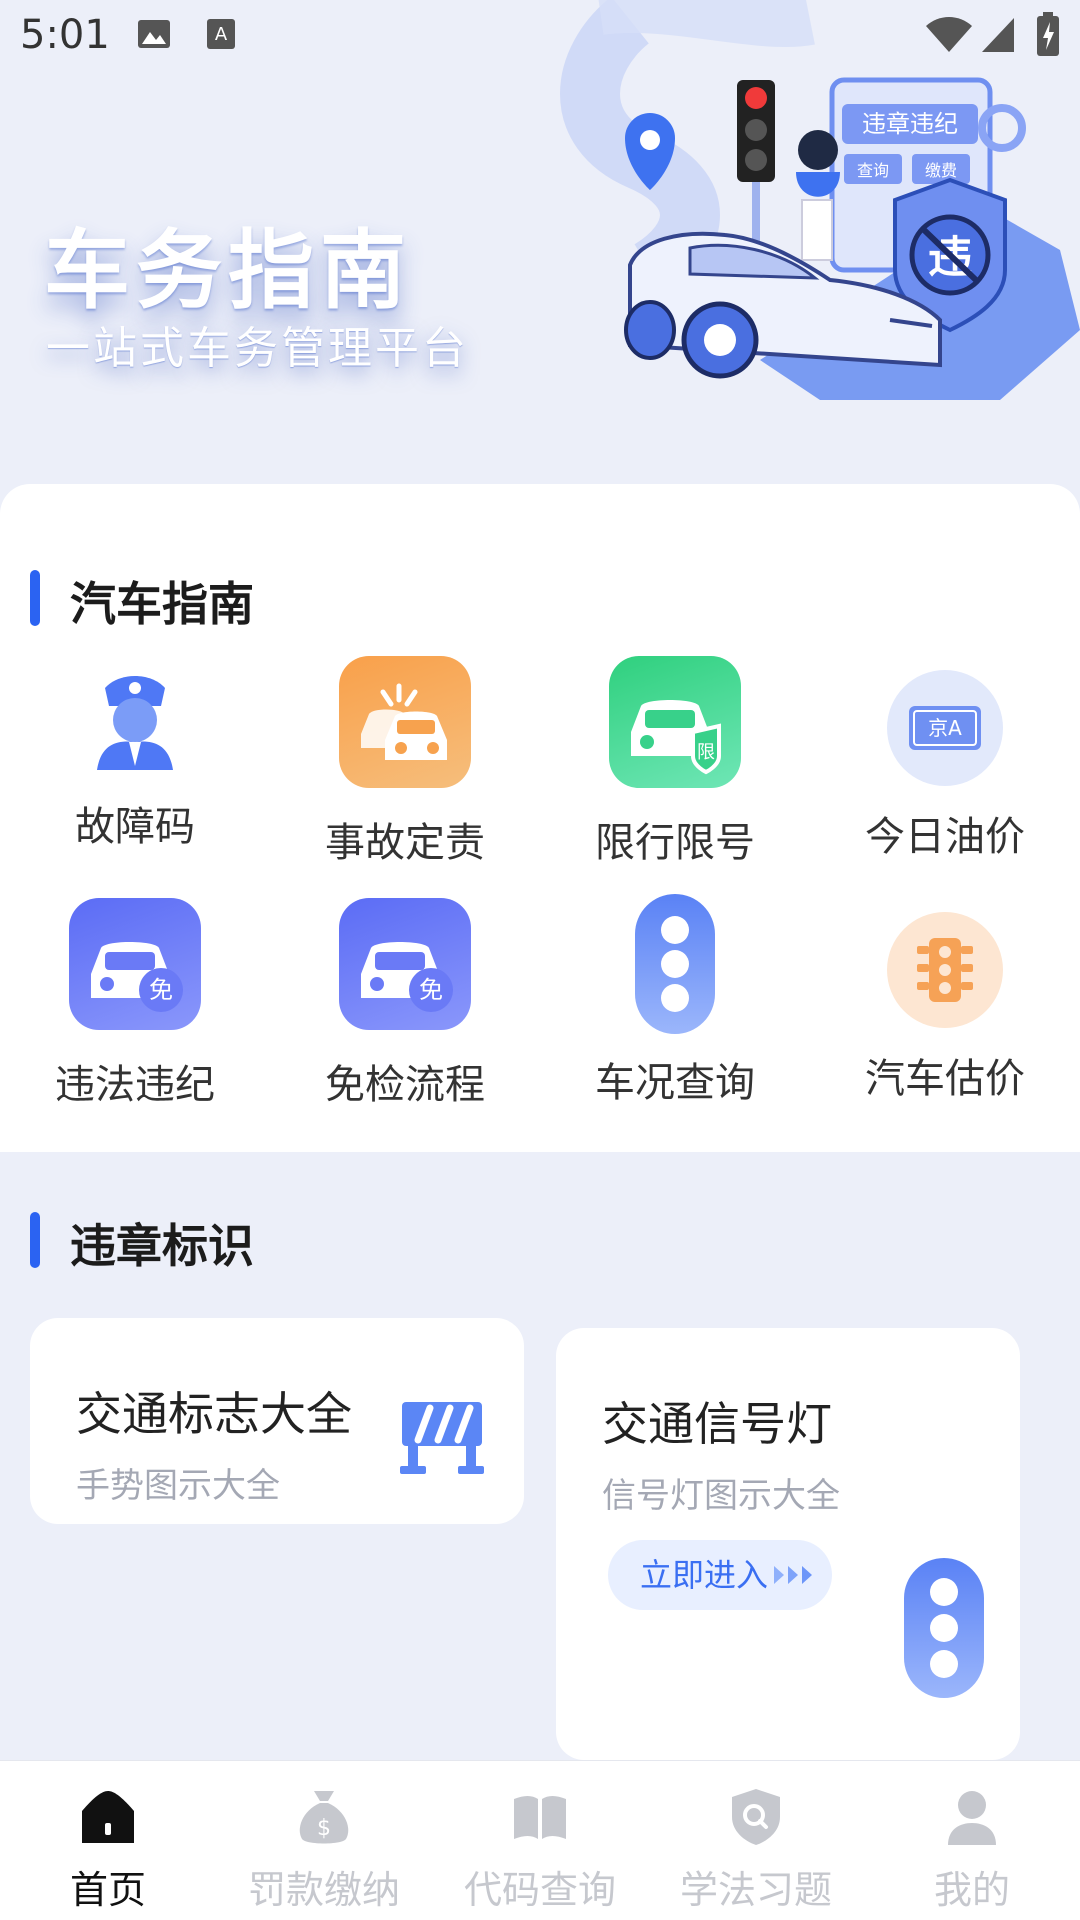 This screenshot has width=1080, height=1920. I want to click on card-title: 交通标志大全, so click(214, 1414).